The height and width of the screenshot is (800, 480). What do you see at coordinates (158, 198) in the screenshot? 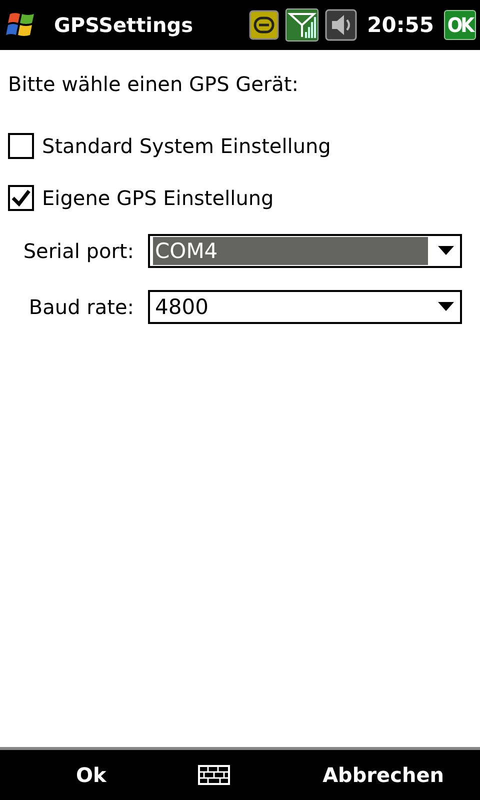
I see `checkbox-label: Eigene GPS Einstellung` at bounding box center [158, 198].